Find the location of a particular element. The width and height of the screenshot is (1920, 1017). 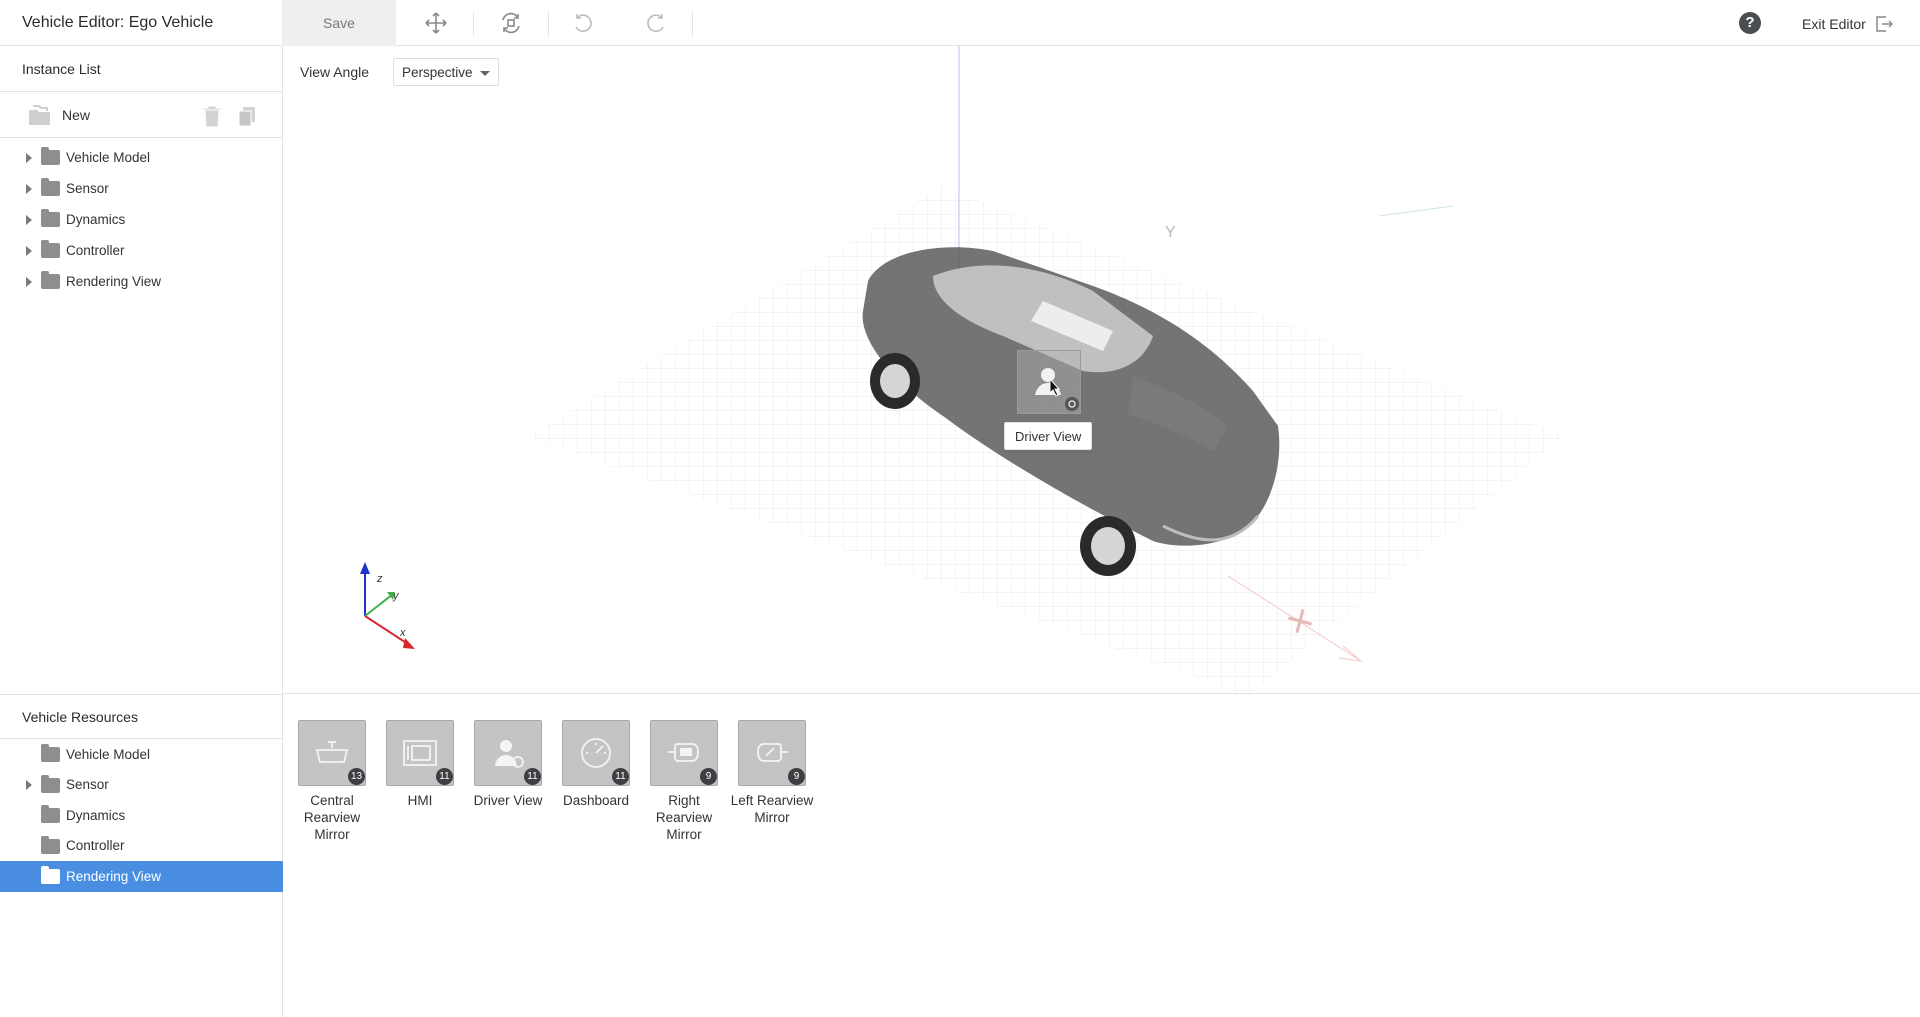

scene-y-label: Y is located at coordinates (1170, 232).